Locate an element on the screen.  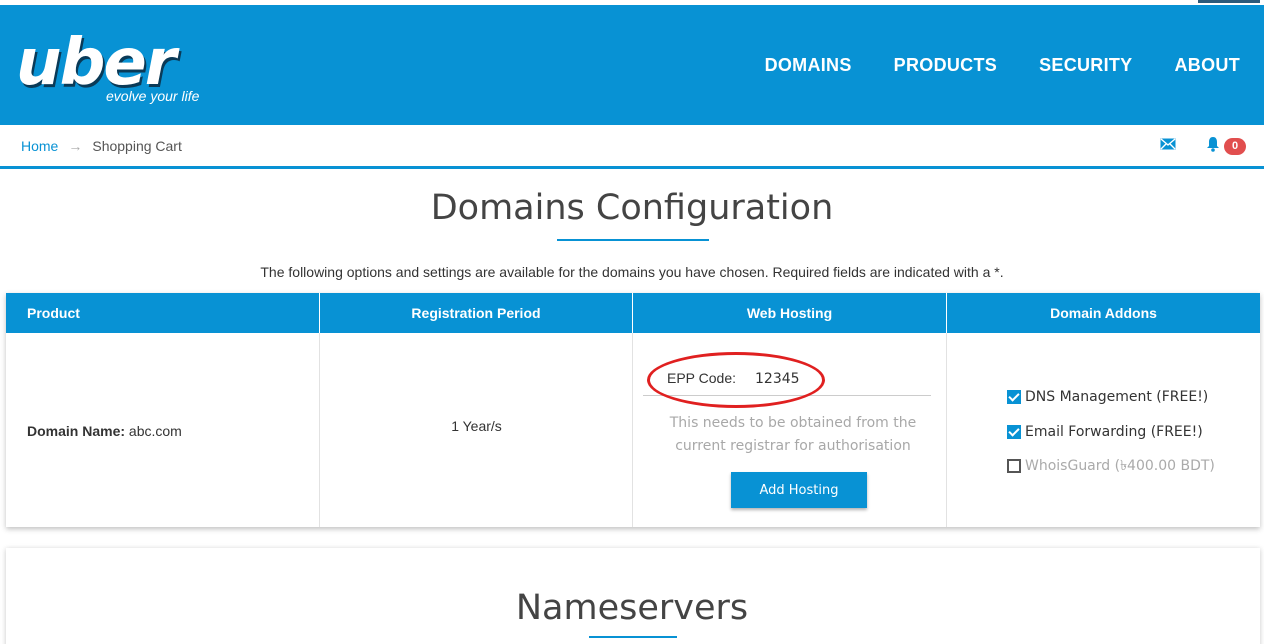
breadcrumb-home: Home is located at coordinates (39, 146).